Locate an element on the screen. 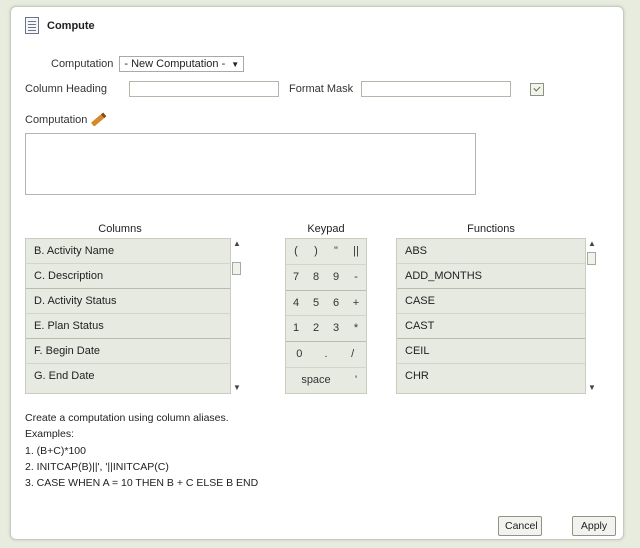  columns-title: Columns is located at coordinates (120, 229).